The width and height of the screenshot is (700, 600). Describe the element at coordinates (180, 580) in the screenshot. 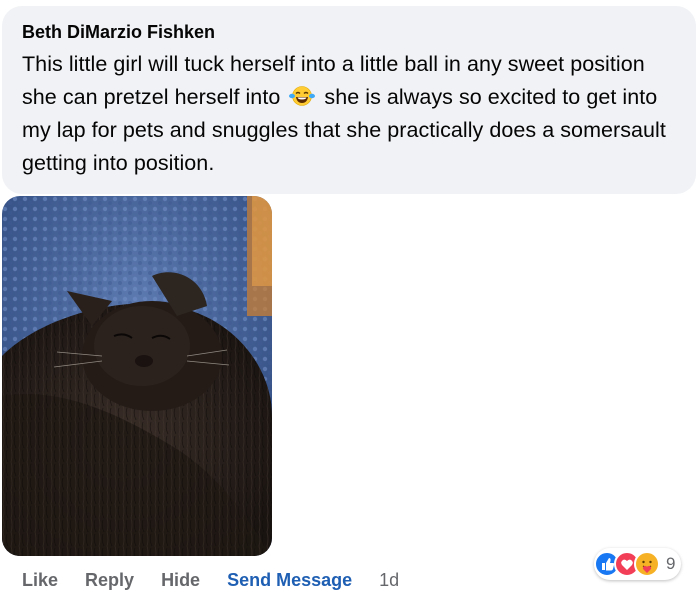

I see `hide-button: Hide` at that location.